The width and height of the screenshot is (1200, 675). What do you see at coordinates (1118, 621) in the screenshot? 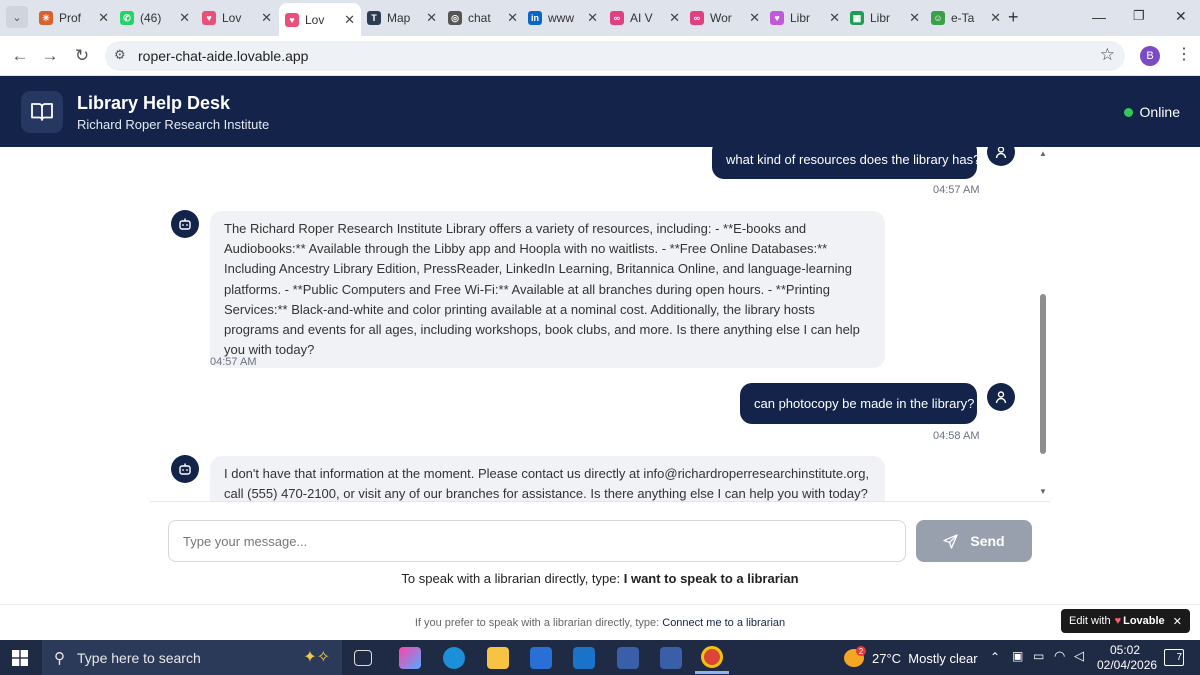
I see `lovable-heart-icon: ♥` at bounding box center [1118, 621].